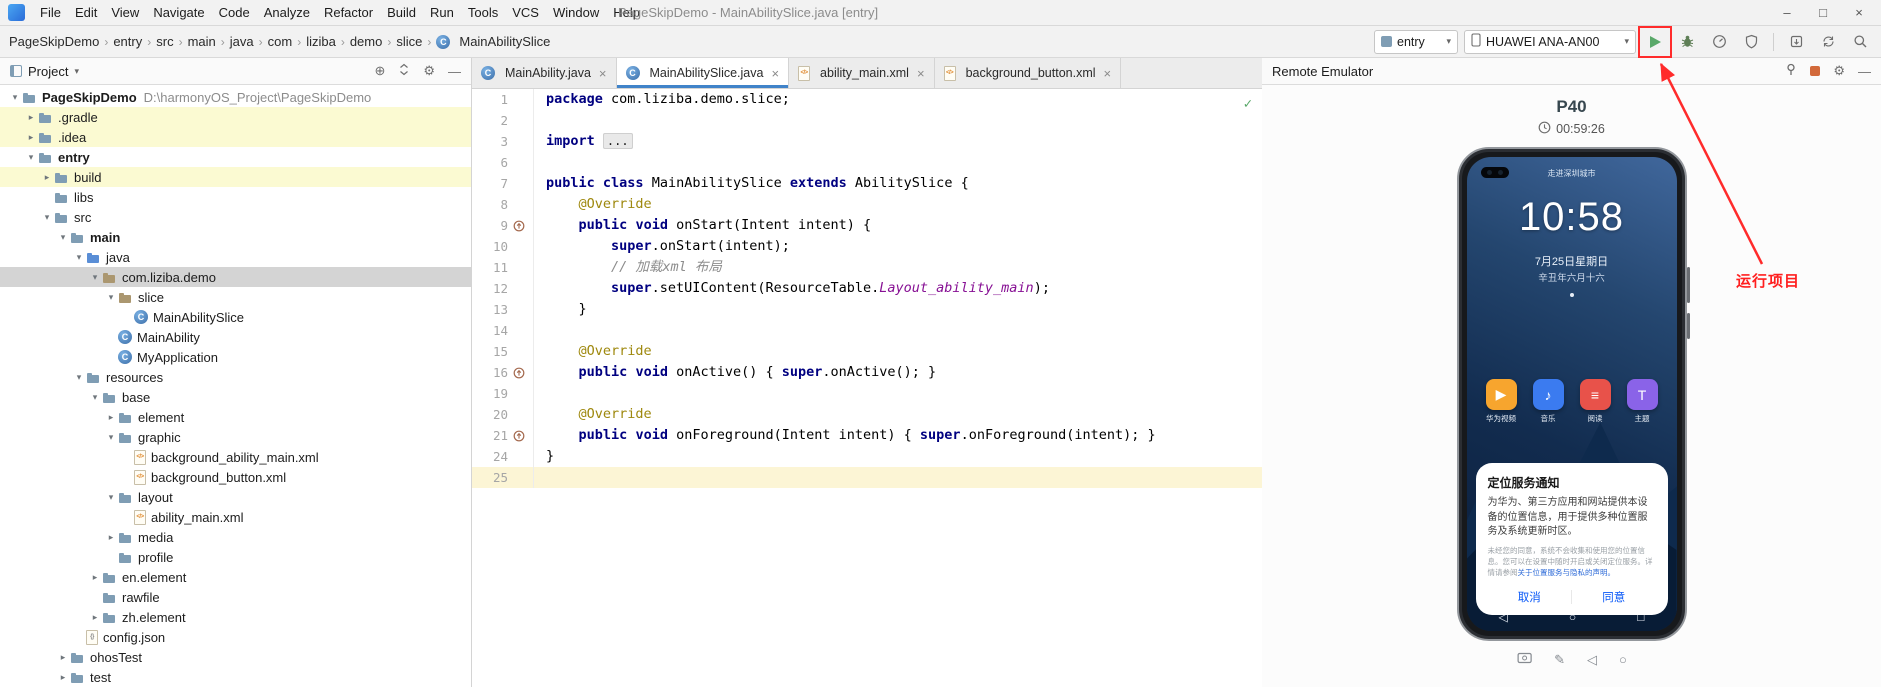 The image size is (1881, 687). I want to click on tree-item-element: ▸ element, so click(235, 417).